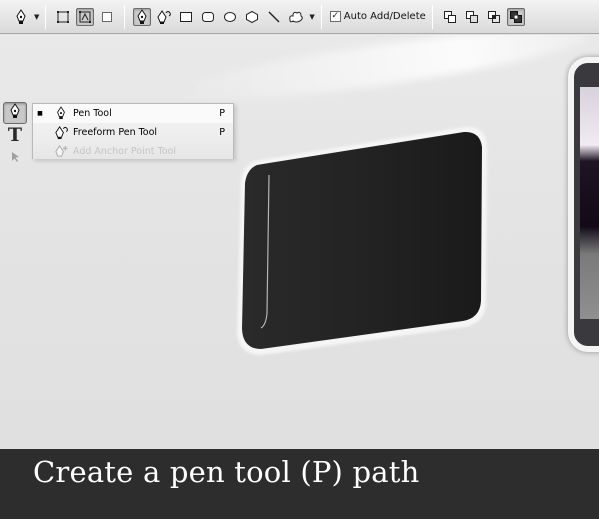 The width and height of the screenshot is (599, 519). I want to click on flyout-item-freeform-pen-tool: Freeform Pen Tool P, so click(133, 132).